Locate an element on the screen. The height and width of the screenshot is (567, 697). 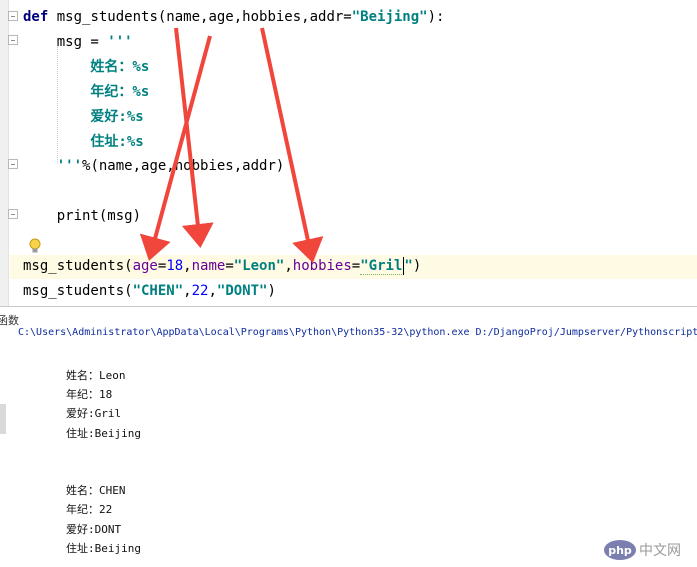
php-logo: php is located at coordinates (620, 550).